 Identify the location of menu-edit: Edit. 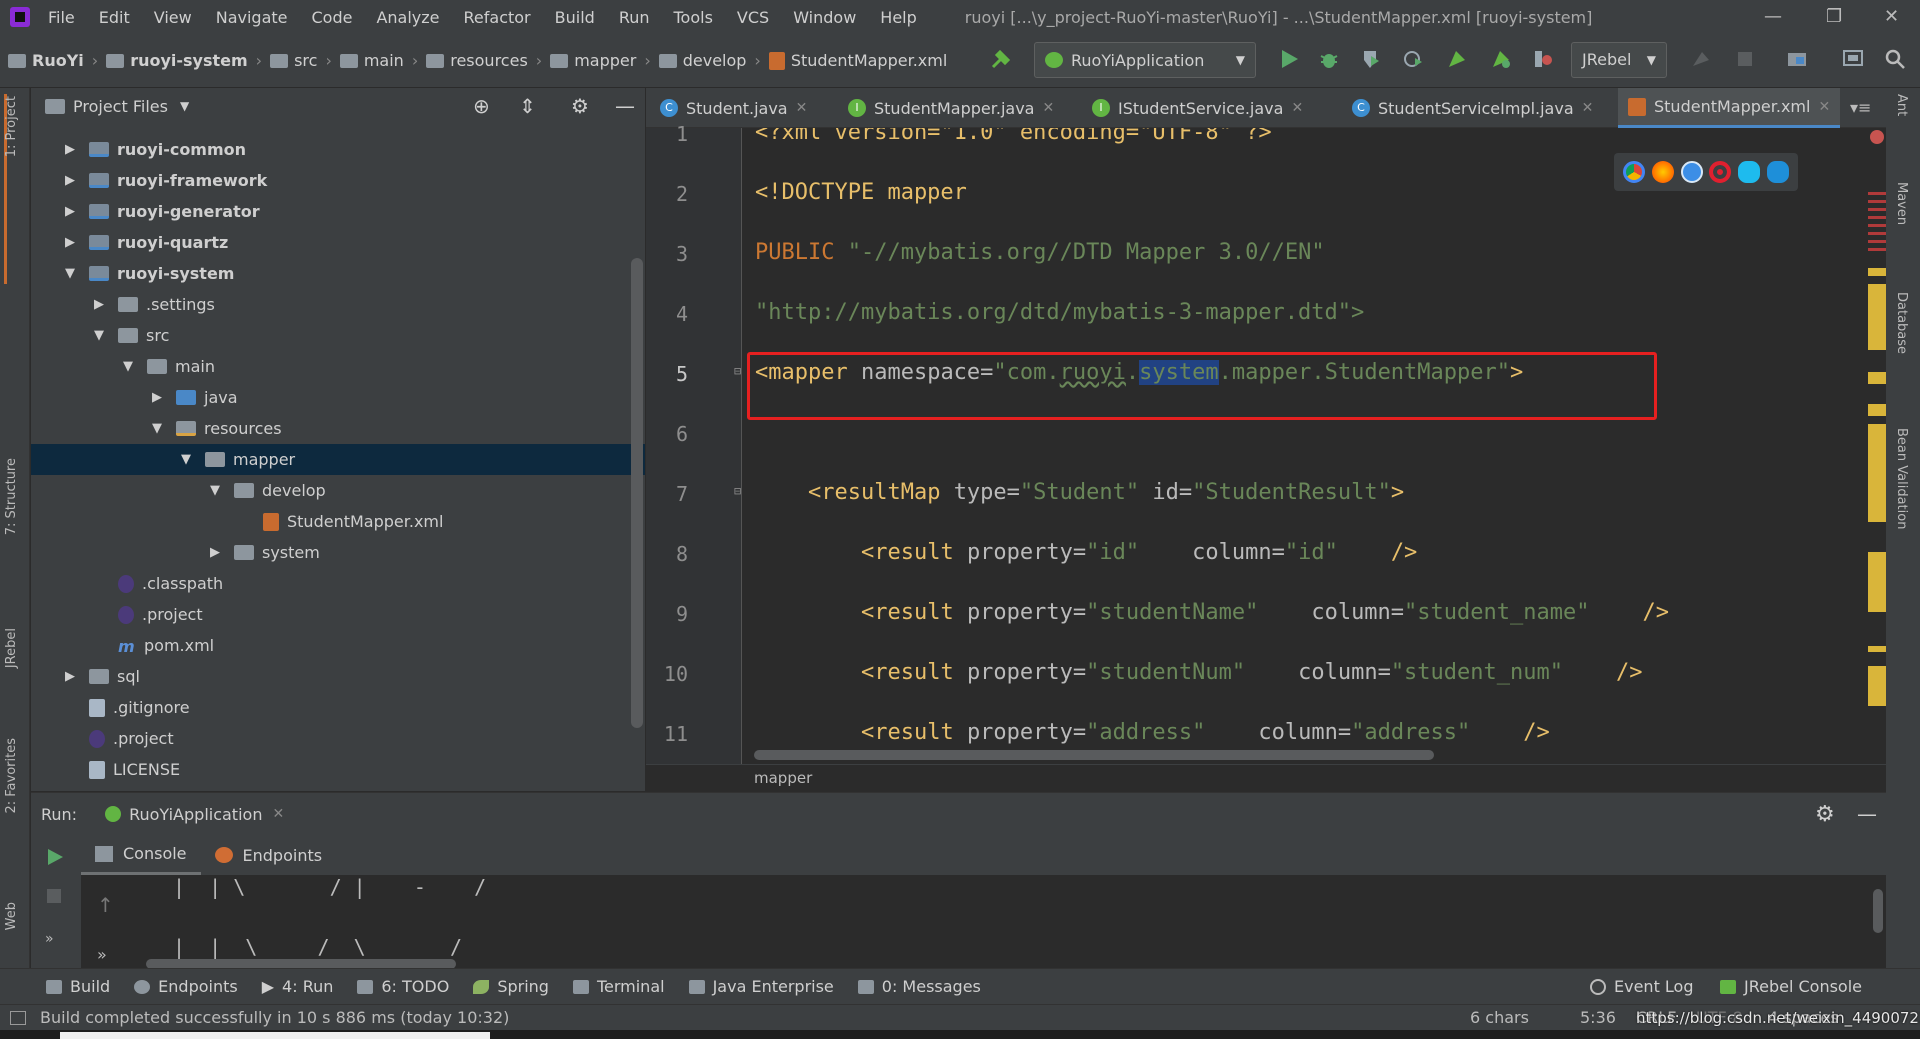
(114, 17).